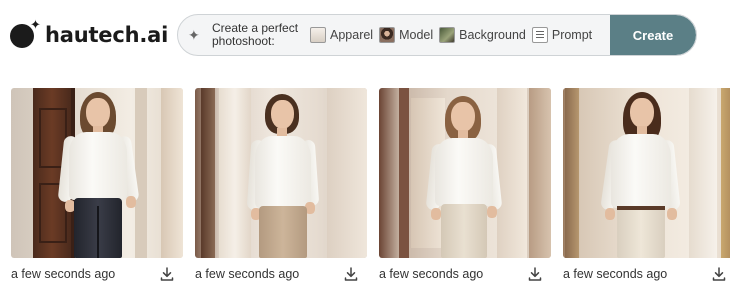  What do you see at coordinates (318, 35) in the screenshot?
I see `apparel-thumbnail-icon` at bounding box center [318, 35].